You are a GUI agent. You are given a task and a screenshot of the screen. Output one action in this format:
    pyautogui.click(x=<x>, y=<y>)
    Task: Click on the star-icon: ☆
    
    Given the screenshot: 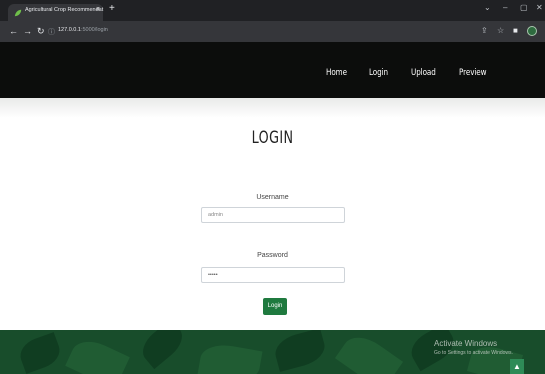 What is the action you would take?
    pyautogui.click(x=500, y=30)
    